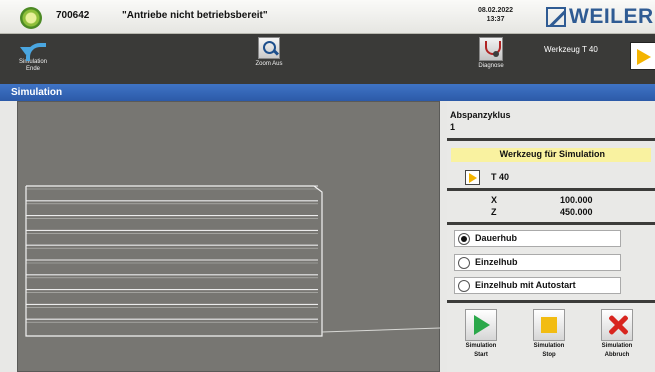  I want to click on x-axis-label: X, so click(494, 200).